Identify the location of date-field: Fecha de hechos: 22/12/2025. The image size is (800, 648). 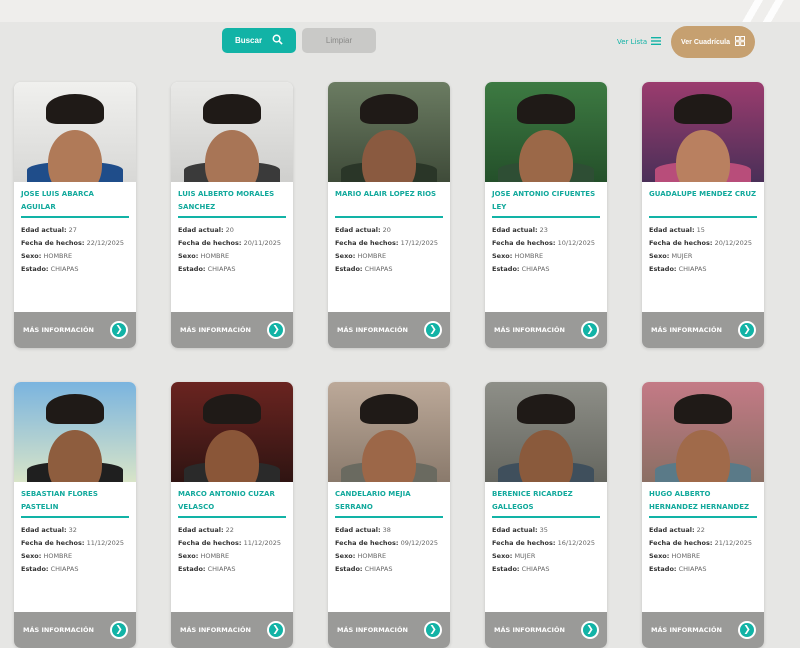
(75, 243).